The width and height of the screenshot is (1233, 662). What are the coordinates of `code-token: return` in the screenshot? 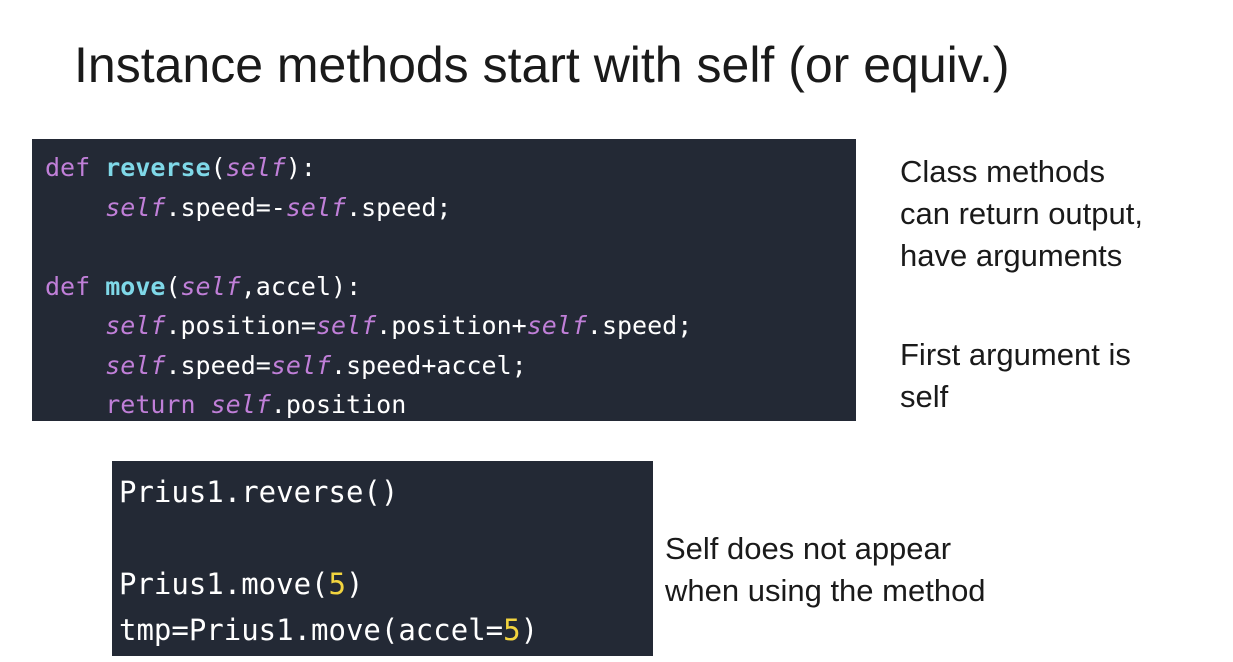 It's located at (158, 404).